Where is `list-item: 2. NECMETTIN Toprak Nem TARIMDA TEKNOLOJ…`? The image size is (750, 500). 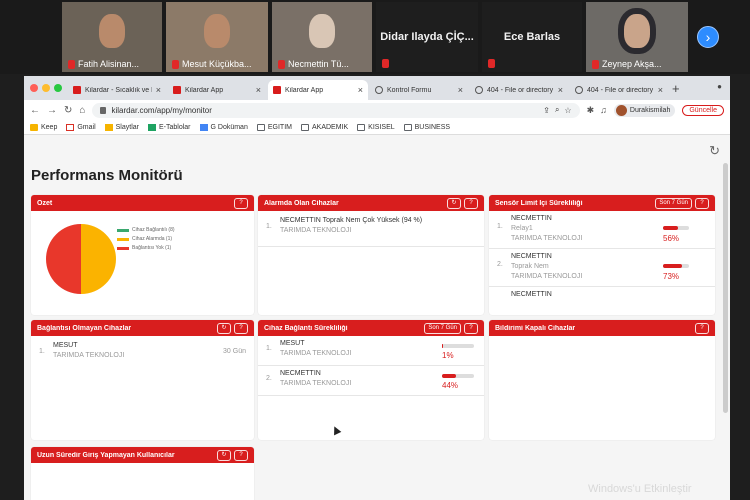 list-item: 2. NECMETTIN Toprak Nem TARIMDA TEKNOLOJ… is located at coordinates (602, 268).